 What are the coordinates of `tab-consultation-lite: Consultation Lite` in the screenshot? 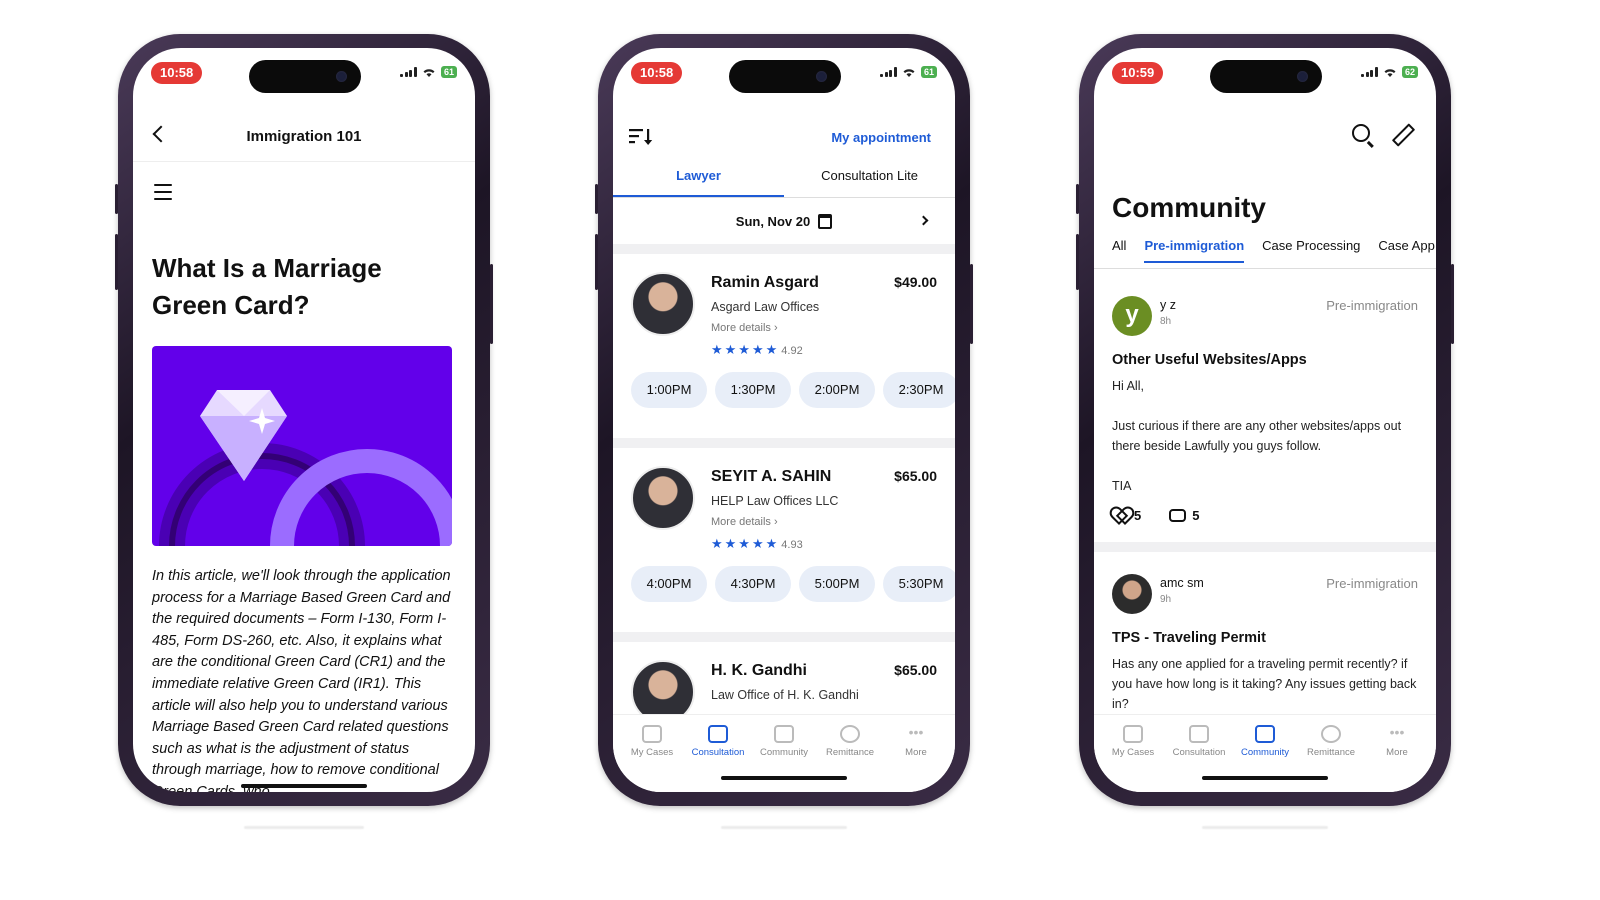 It's located at (869, 179).